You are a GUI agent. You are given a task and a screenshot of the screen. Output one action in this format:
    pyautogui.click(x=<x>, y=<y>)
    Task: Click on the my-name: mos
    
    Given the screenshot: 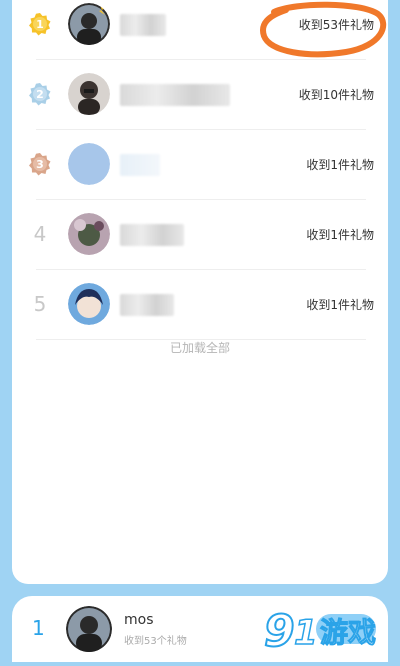 What is the action you would take?
    pyautogui.click(x=139, y=620)
    